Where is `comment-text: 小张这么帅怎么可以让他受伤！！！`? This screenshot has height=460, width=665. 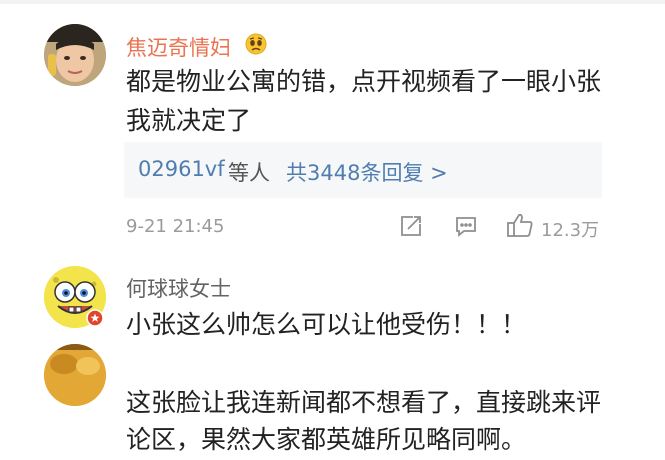
comment-text: 小张这么帅怎么可以让他受伤！！！ is located at coordinates (326, 324).